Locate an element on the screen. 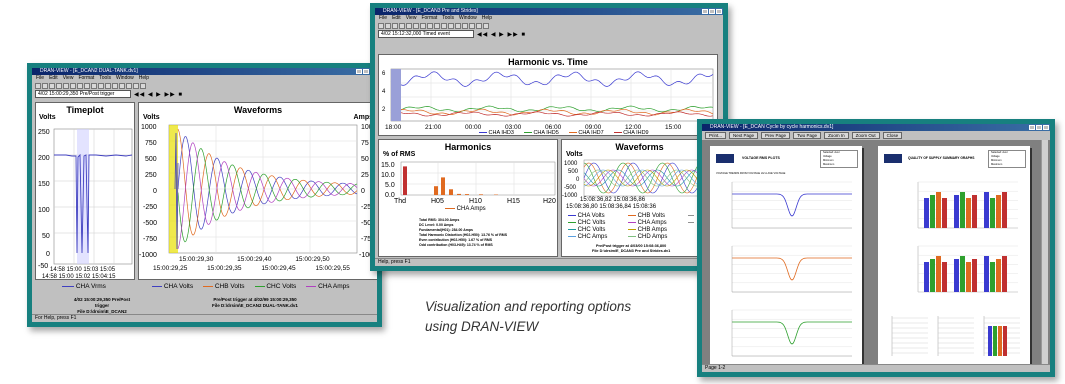 Image resolution: width=1065 pixels, height=384 pixels. zoom-out-button: Zoom Out is located at coordinates (865, 135).